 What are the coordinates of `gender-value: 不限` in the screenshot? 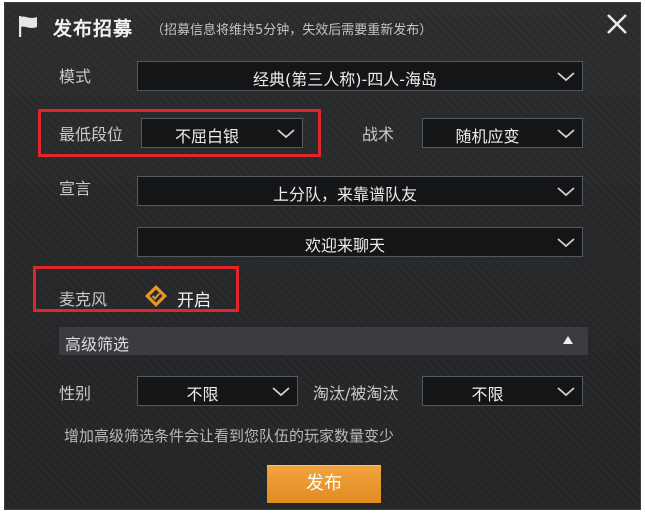 It's located at (202, 394).